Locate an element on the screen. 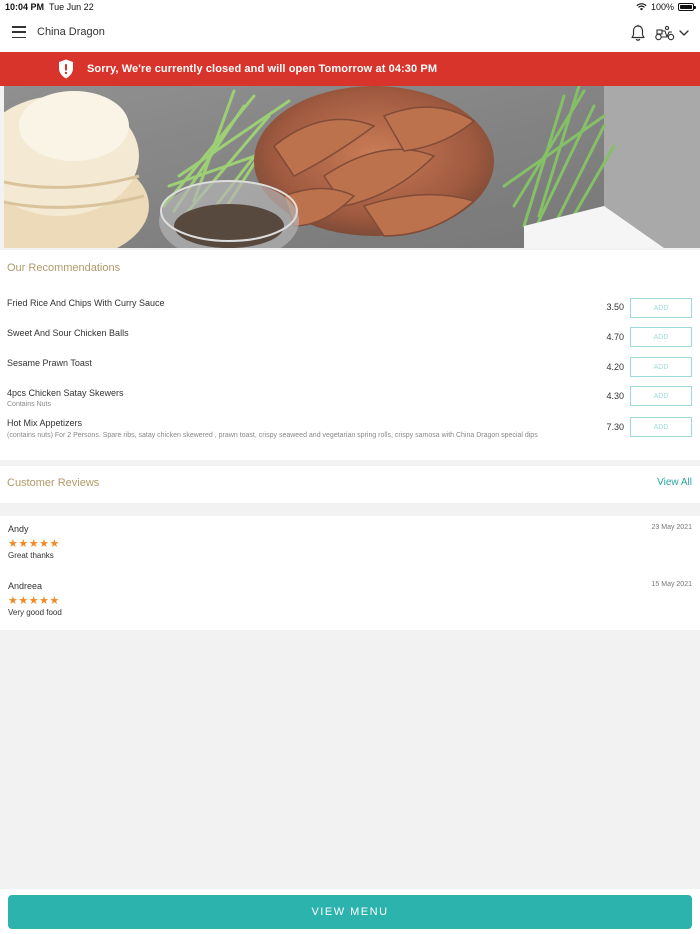  review-date: 23 May 2021 is located at coordinates (671, 527).